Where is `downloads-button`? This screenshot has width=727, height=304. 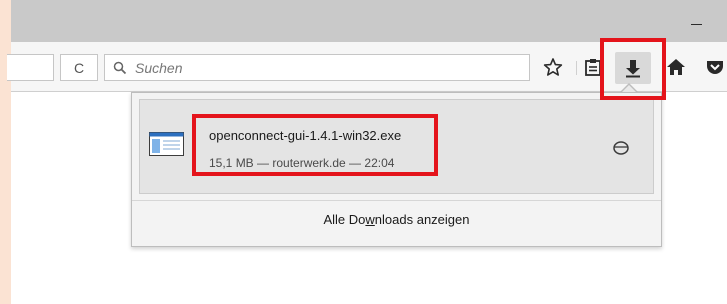
downloads-button is located at coordinates (633, 68).